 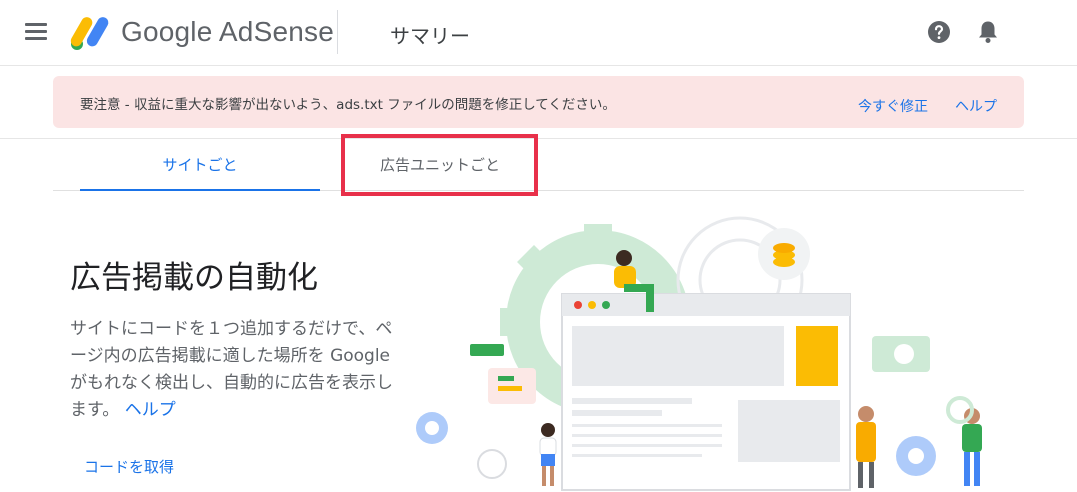 What do you see at coordinates (430, 36) in the screenshot?
I see `page-title: サマリー` at bounding box center [430, 36].